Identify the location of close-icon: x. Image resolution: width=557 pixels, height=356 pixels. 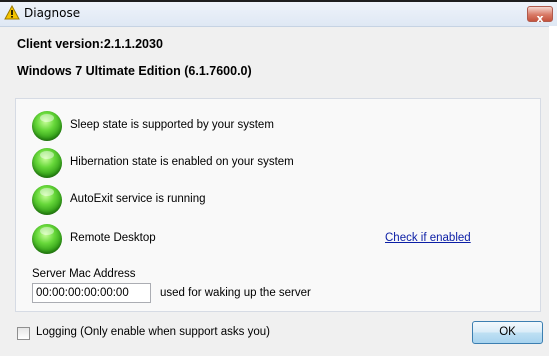
(540, 18).